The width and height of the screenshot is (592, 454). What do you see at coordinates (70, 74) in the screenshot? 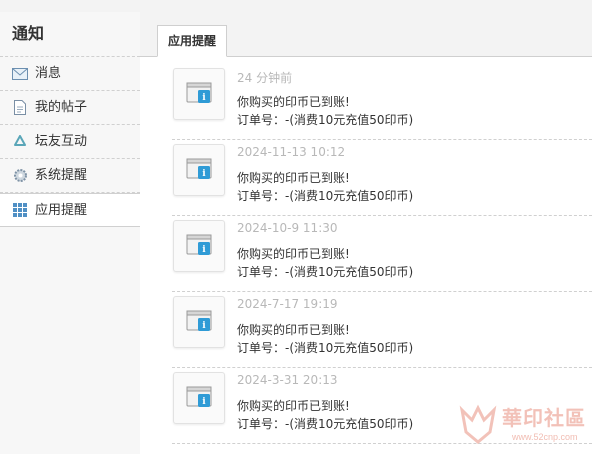
I see `sidebar-item-messages: 消息` at bounding box center [70, 74].